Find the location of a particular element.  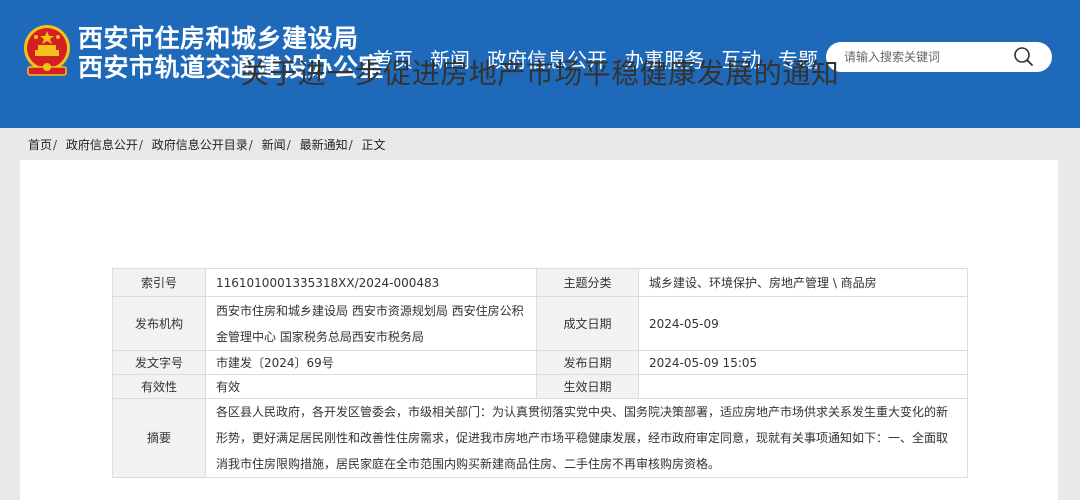

breadcrumb-item-home: 首页 is located at coordinates (40, 145).